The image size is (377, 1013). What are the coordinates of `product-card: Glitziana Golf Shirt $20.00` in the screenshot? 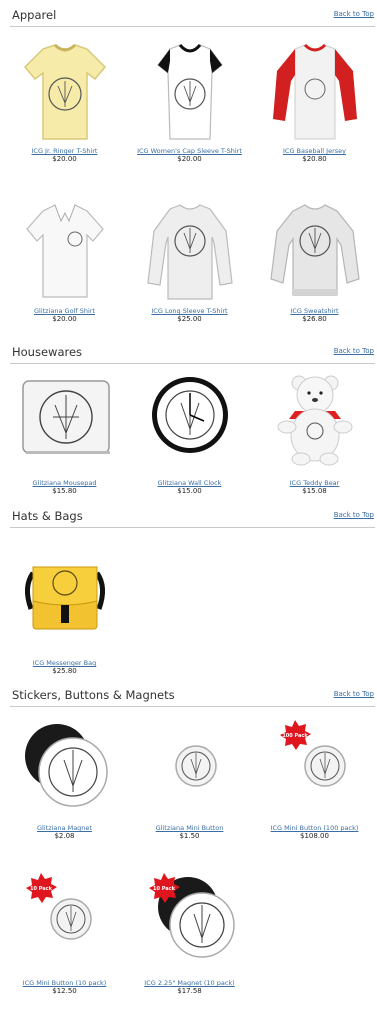 It's located at (64, 259).